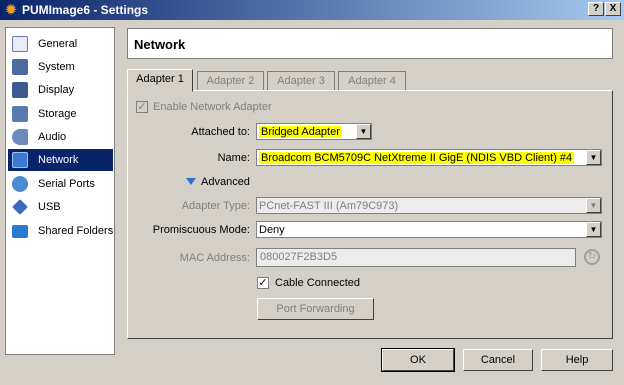  I want to click on sidebar-item-label: Network, so click(58, 160).